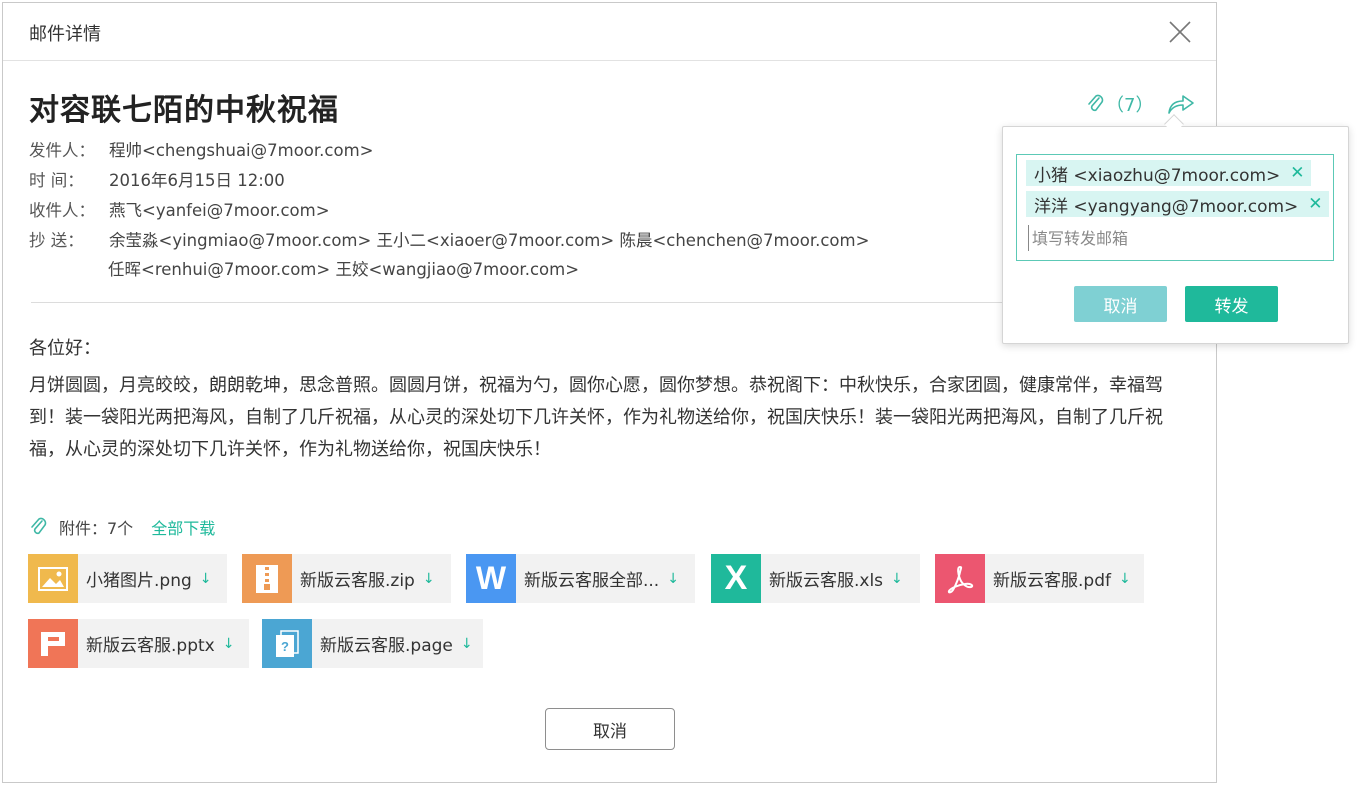  I want to click on attachment-file-xls: X 新版云客服.xls ↓, so click(815, 578).